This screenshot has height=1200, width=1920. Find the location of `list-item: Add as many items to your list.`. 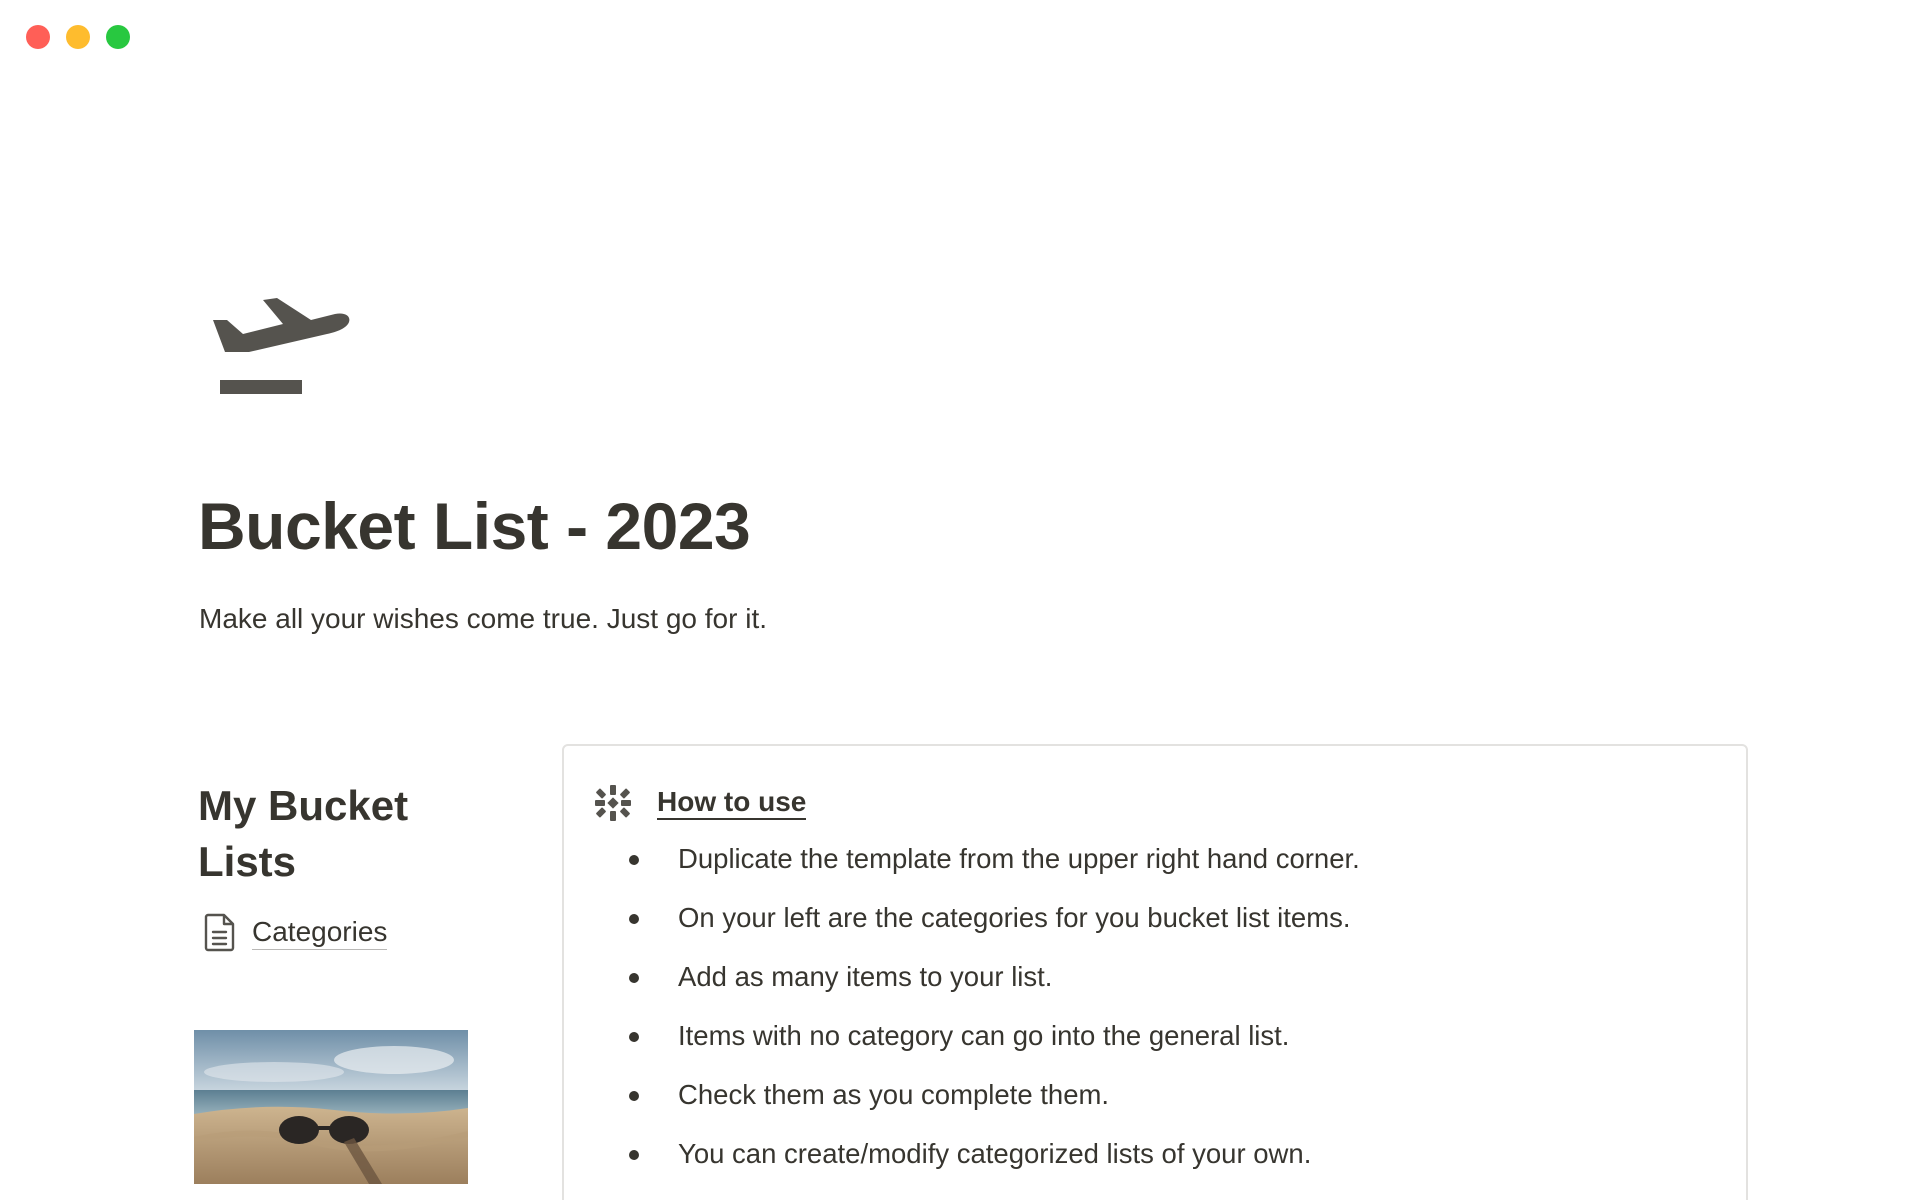

list-item: Add as many items to your list. is located at coordinates (994, 977).